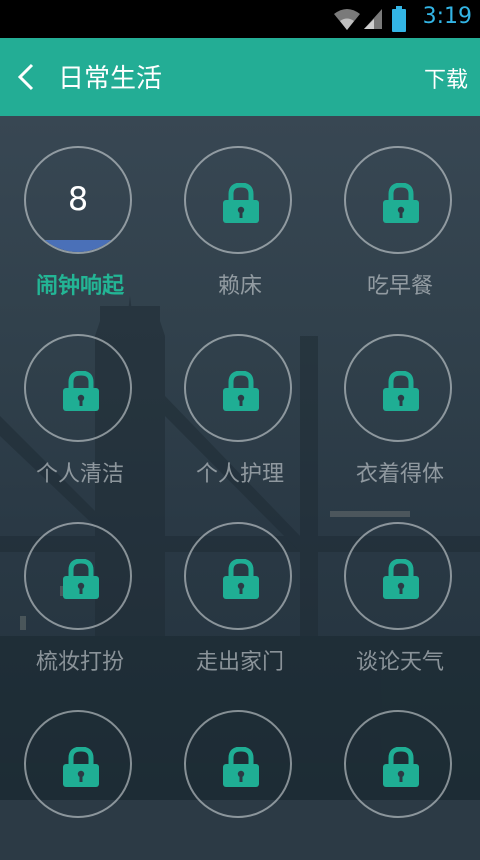 The width and height of the screenshot is (480, 860). I want to click on item-label: 个人护理, so click(239, 474).